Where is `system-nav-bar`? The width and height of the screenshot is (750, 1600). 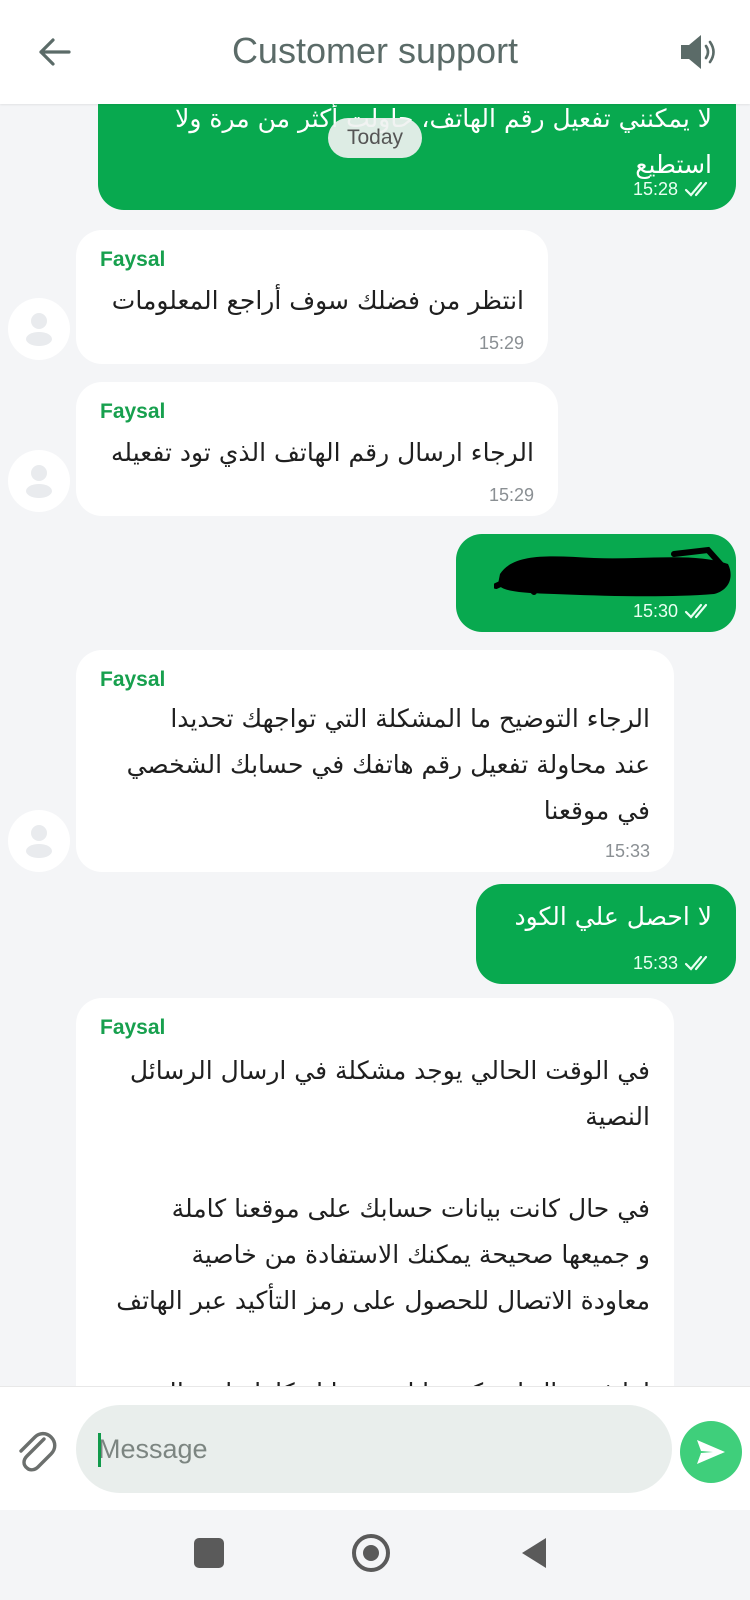
system-nav-bar is located at coordinates (375, 1555).